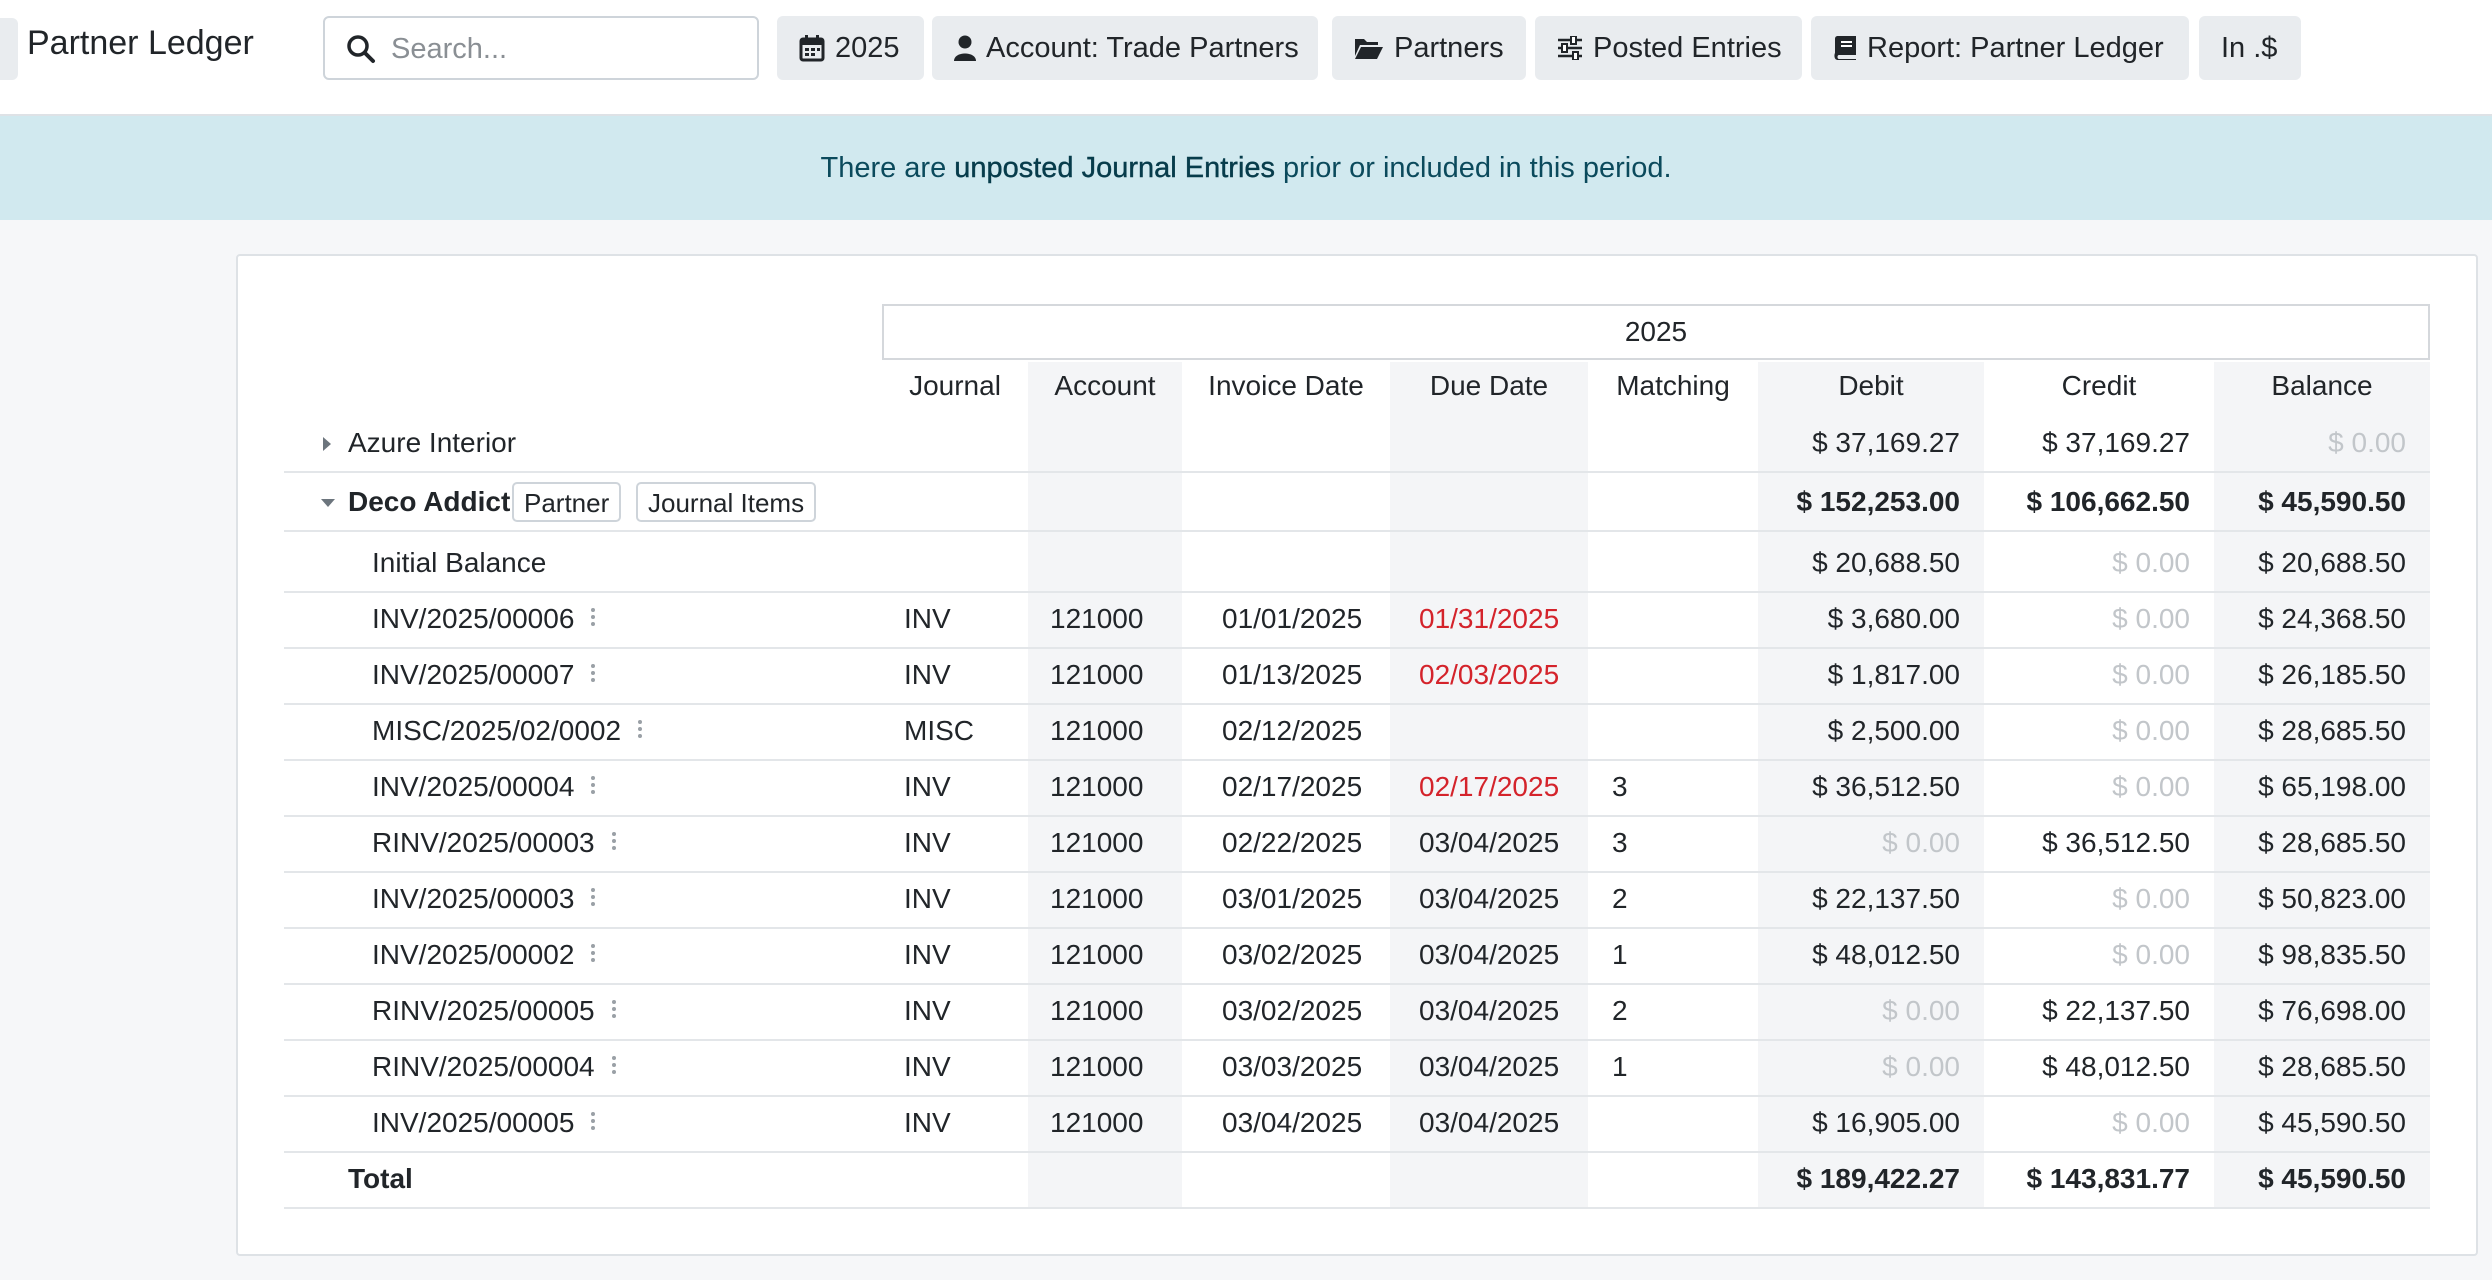 This screenshot has width=2492, height=1280. Describe the element at coordinates (2151, 562) in the screenshot. I see `initial-balance-credit: $ 0.00` at that location.